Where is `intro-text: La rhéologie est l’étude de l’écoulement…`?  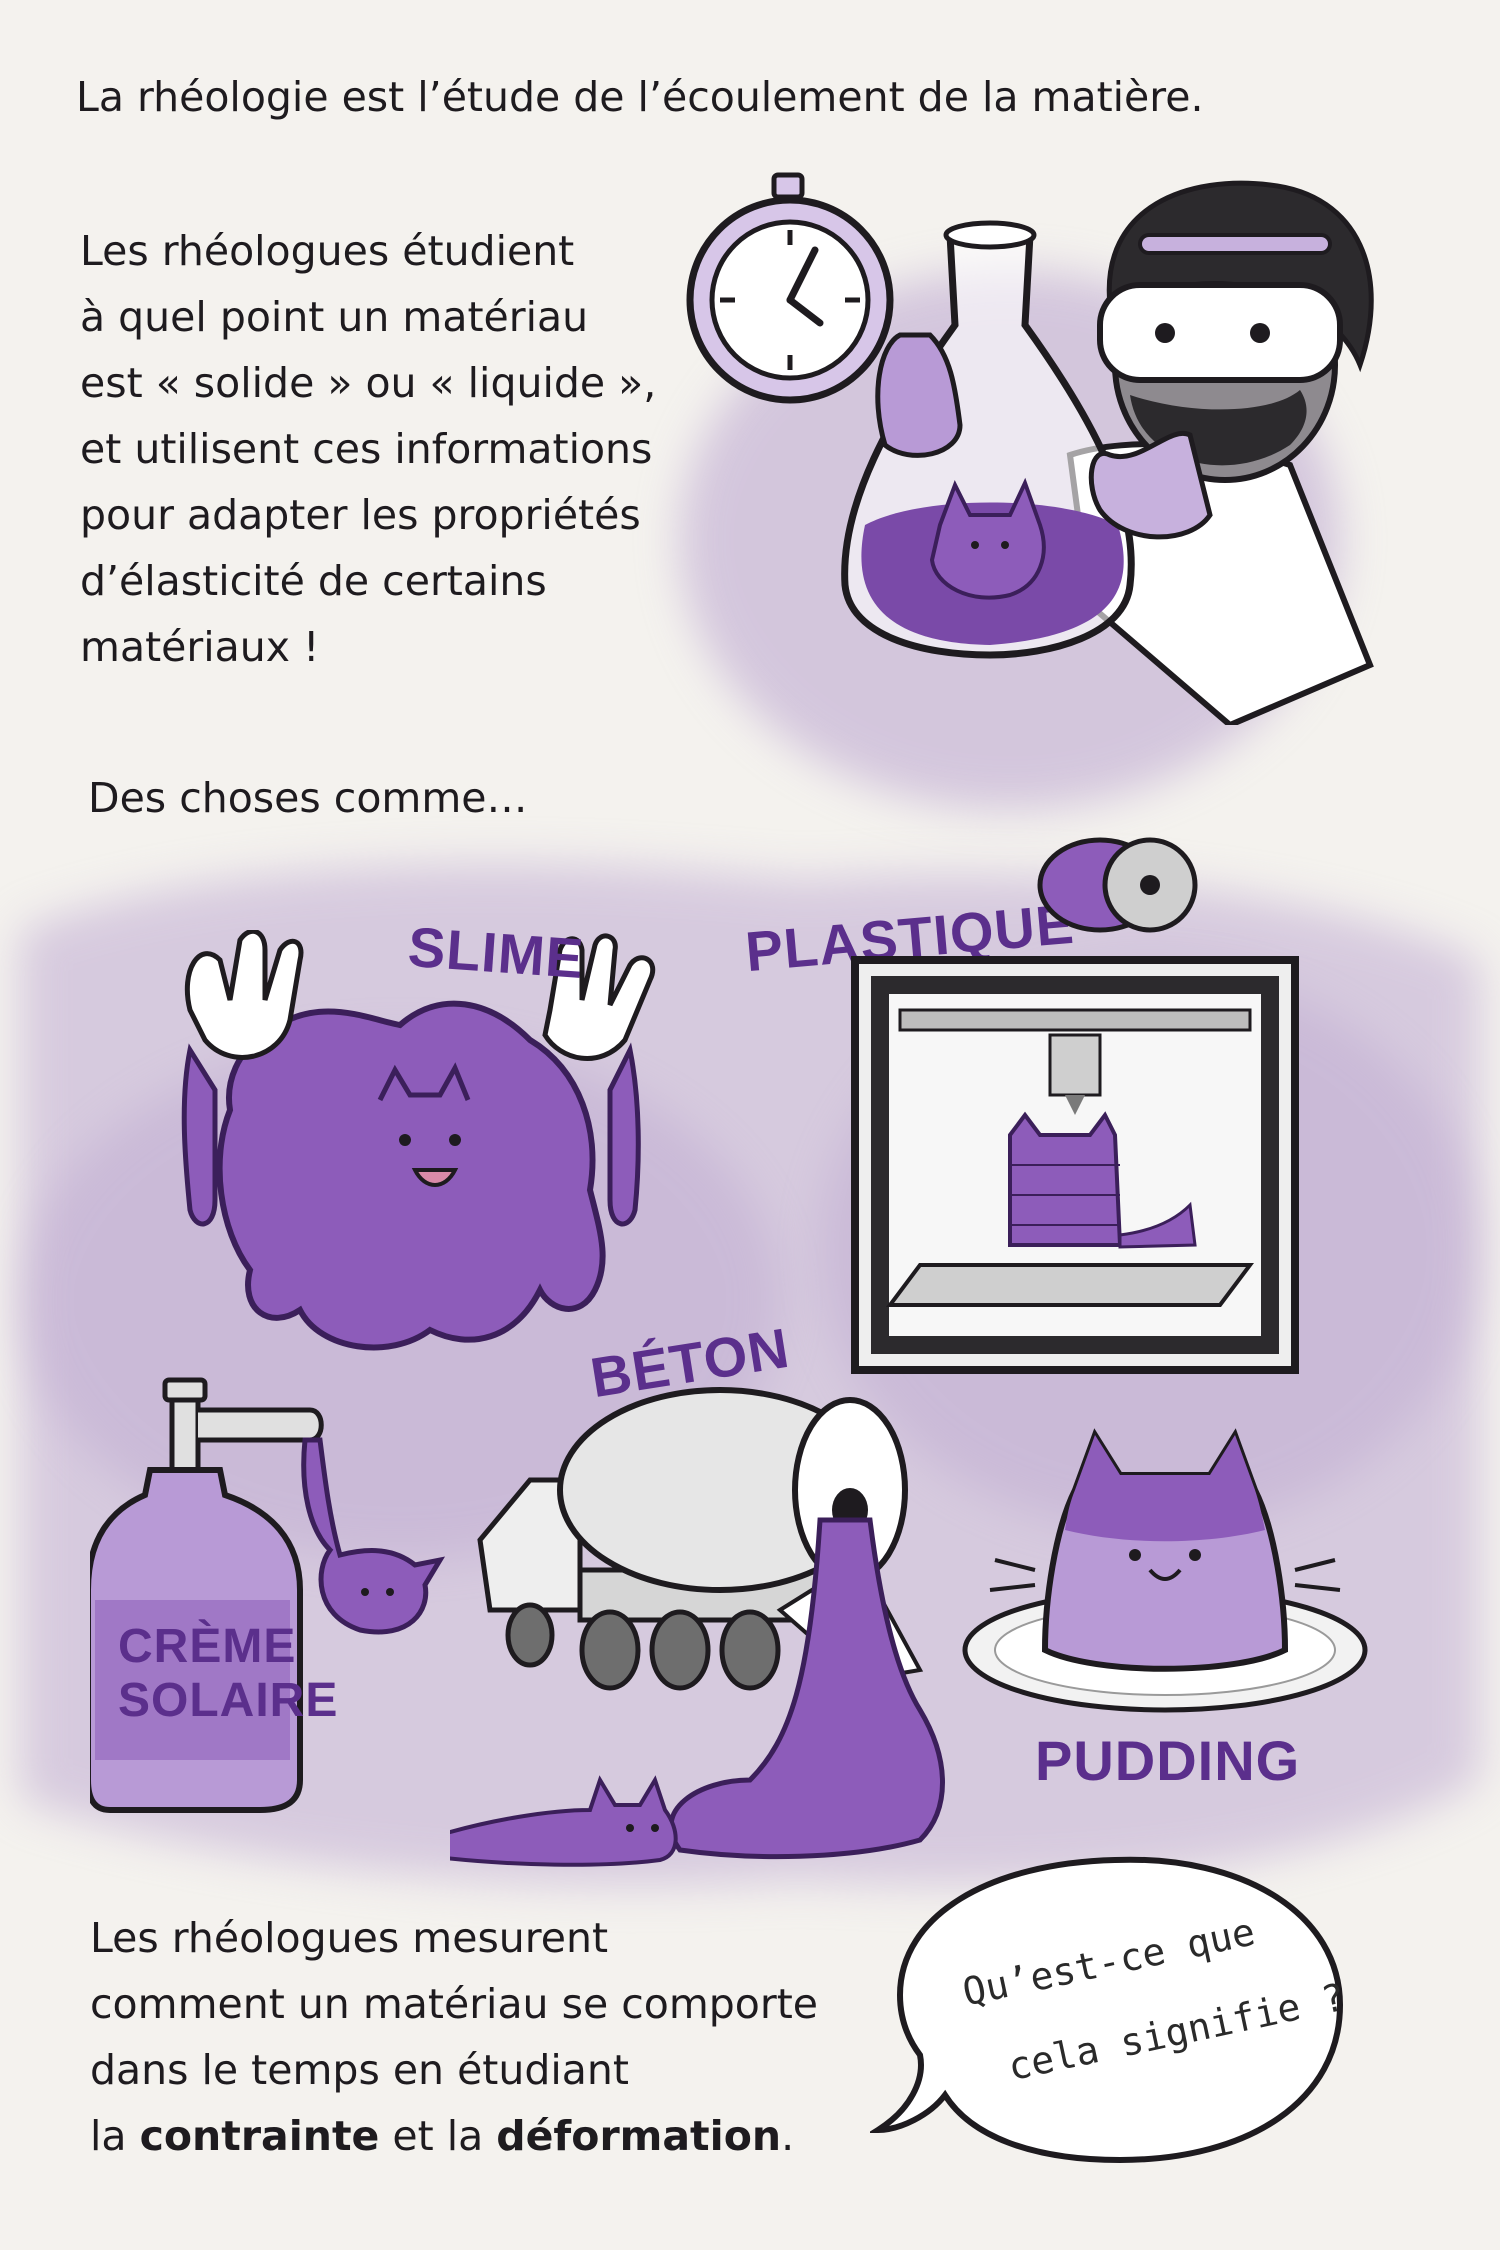 intro-text: La rhéologie est l’étude de l’écoulement… is located at coordinates (640, 97).